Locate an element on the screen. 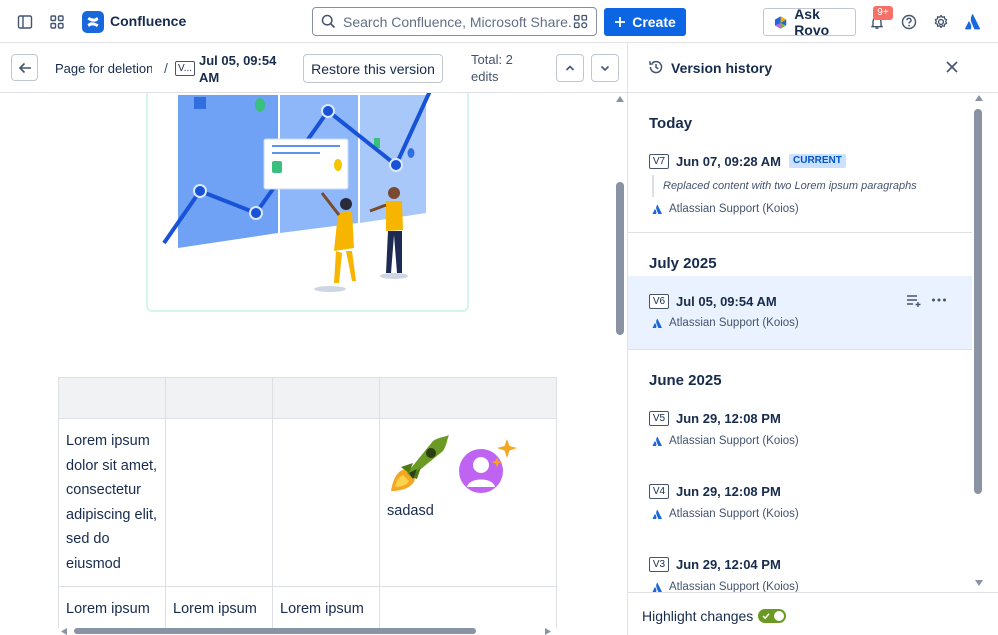 Image resolution: width=998 pixels, height=635 pixels. emoji-group is located at coordinates (468, 464).